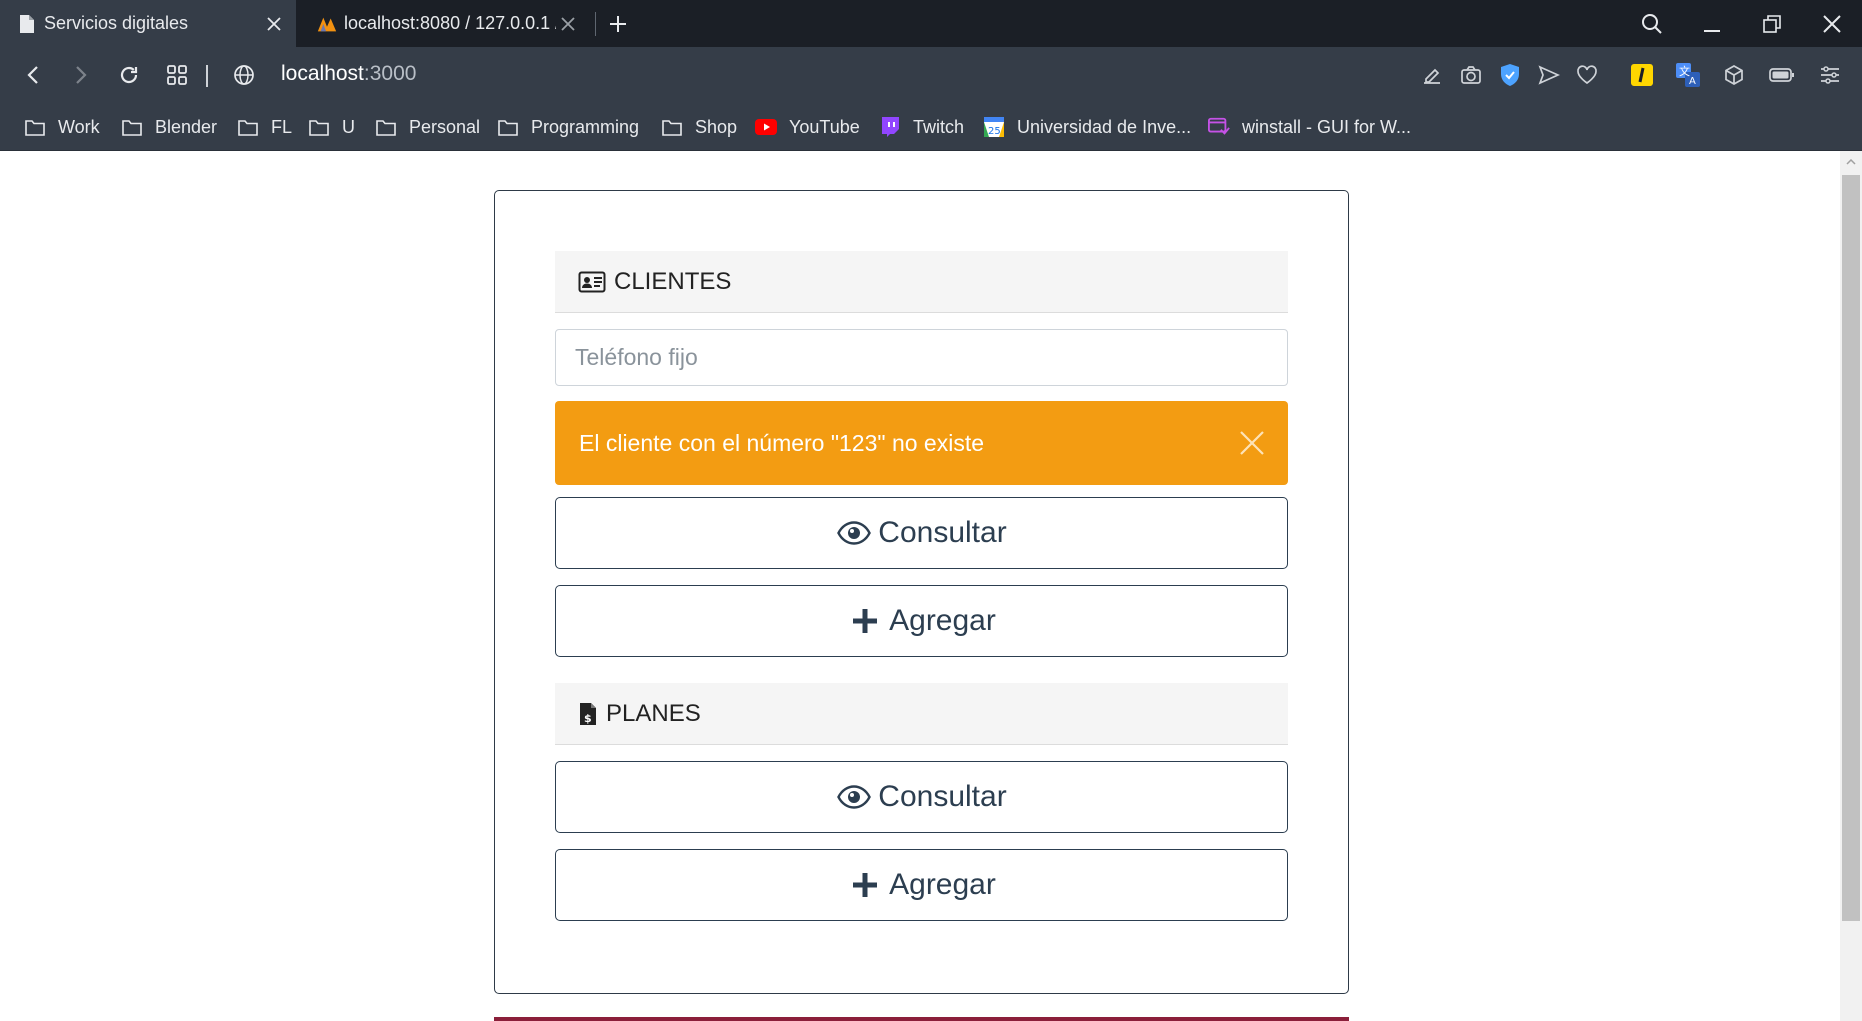  Describe the element at coordinates (1851, 548) in the screenshot. I see `scrollbar-thumb` at that location.